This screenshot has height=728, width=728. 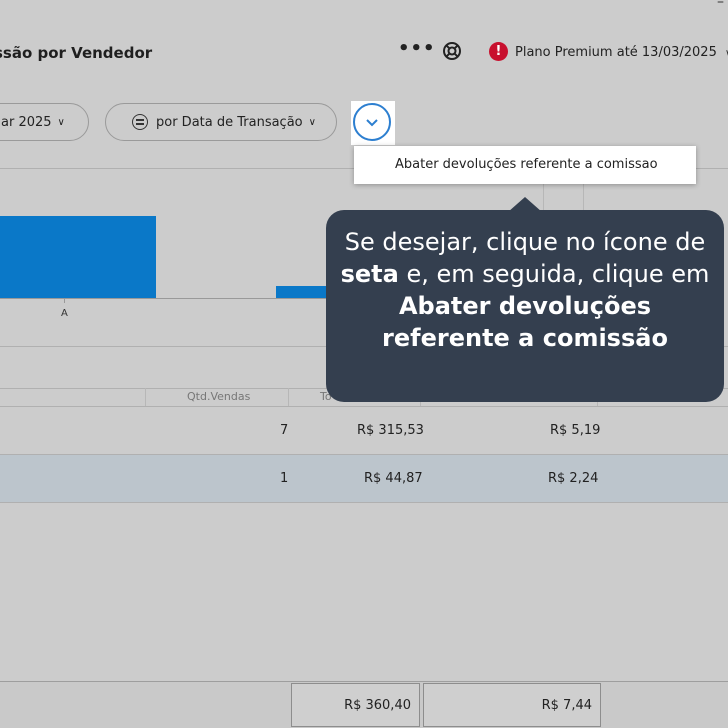 What do you see at coordinates (573, 478) in the screenshot?
I see `row2-comissao: R$ 2,24` at bounding box center [573, 478].